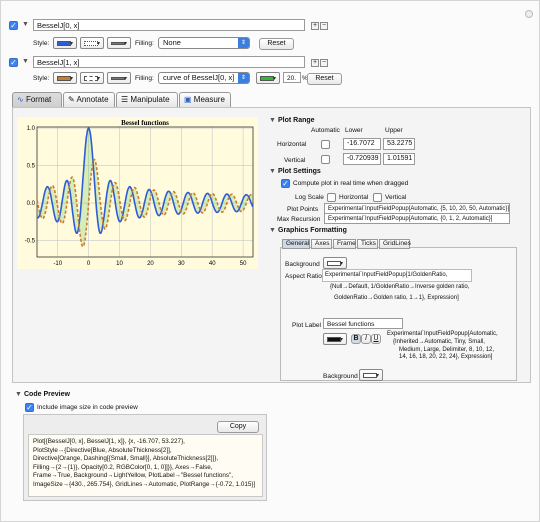  Describe the element at coordinates (18, 394) in the screenshot. I see `code-preview-disclosure-icon: ▼` at that location.